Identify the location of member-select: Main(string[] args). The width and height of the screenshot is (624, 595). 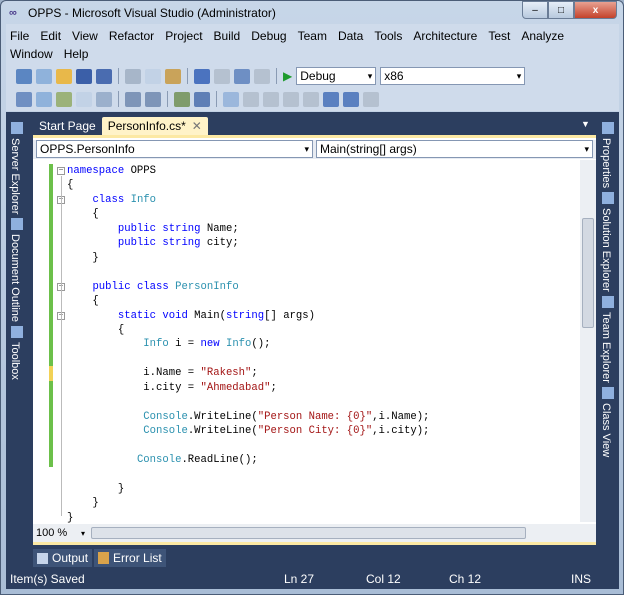
(454, 149).